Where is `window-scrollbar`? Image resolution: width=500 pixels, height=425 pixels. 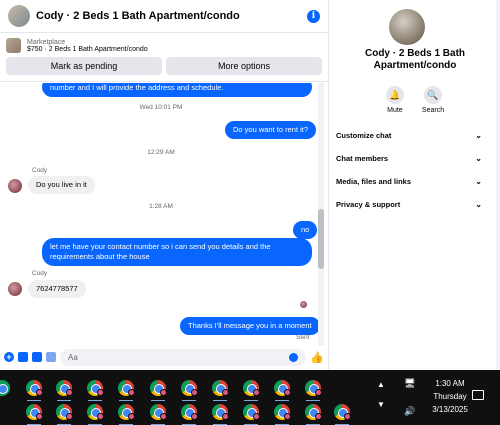 window-scrollbar is located at coordinates (498, 185).